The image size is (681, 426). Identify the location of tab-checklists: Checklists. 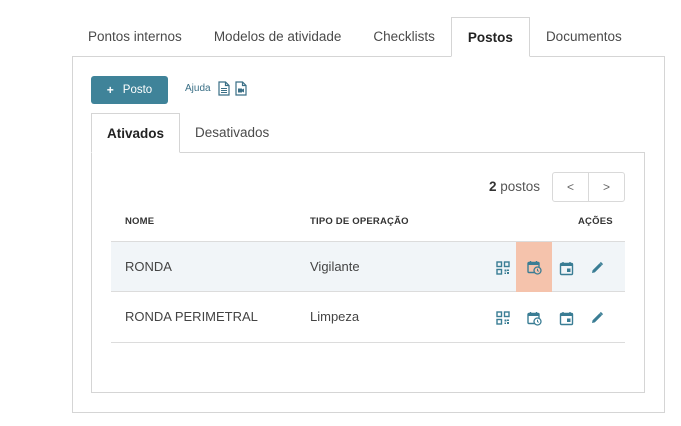
(404, 37).